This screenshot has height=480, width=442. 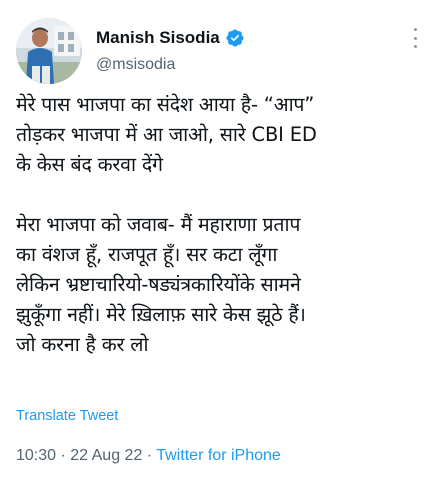 I want to click on author-name-row: Manish Sisodia, so click(x=170, y=38).